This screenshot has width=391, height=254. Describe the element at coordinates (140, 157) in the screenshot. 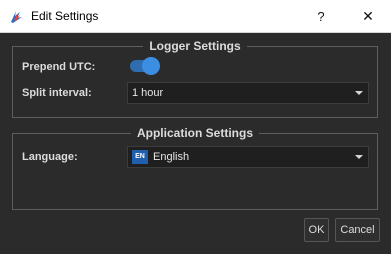

I see `language-flag-icon: EN` at that location.